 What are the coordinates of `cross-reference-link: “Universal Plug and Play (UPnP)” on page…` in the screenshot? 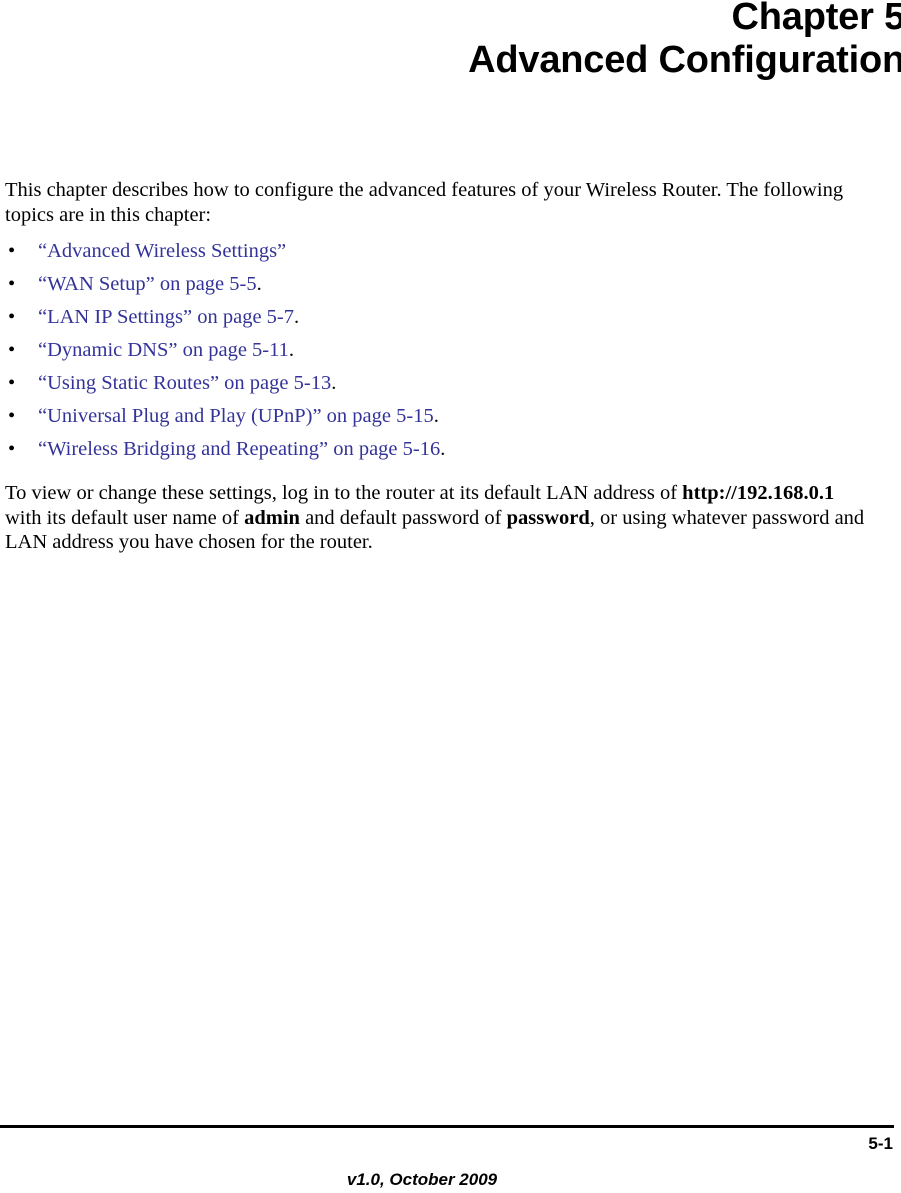 It's located at (236, 416).